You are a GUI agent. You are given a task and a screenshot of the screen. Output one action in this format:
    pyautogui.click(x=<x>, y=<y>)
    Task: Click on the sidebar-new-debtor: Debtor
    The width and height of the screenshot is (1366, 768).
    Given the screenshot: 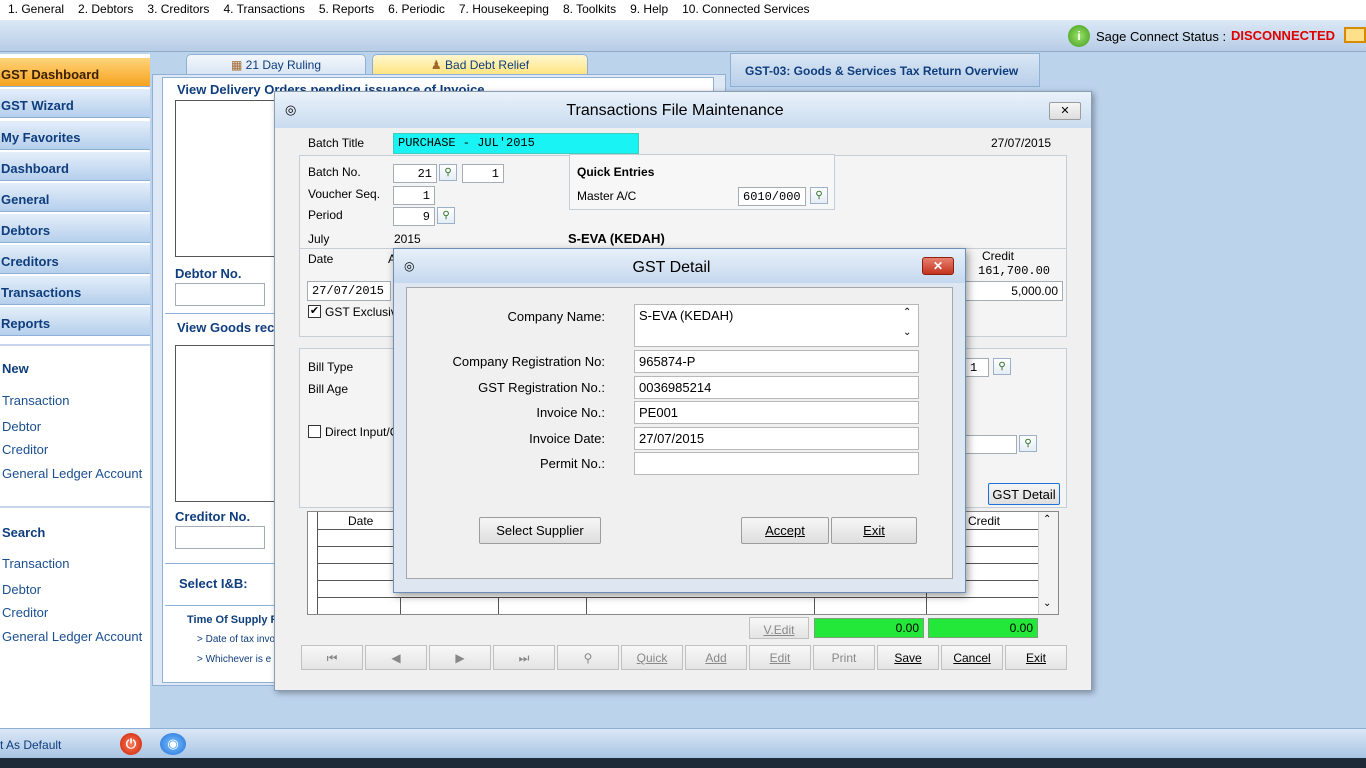 What is the action you would take?
    pyautogui.click(x=21, y=426)
    